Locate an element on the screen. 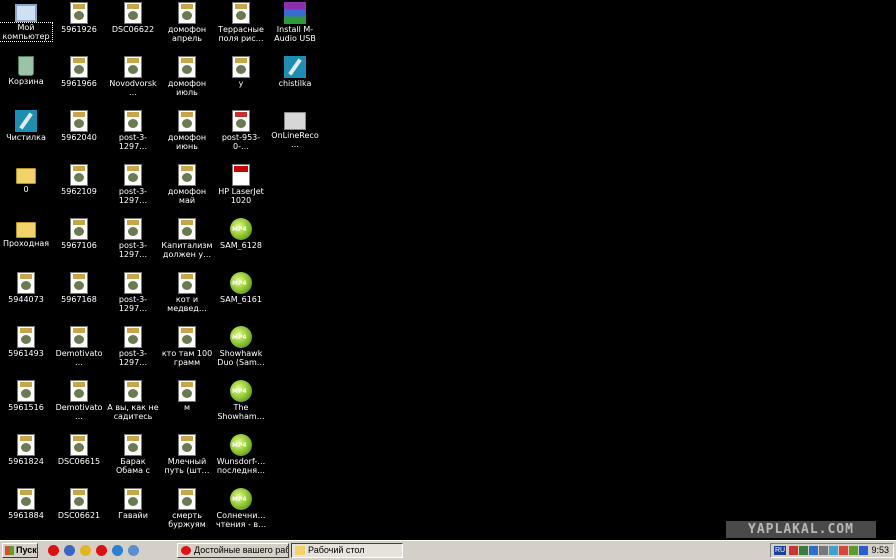 The image size is (896, 560). desktop-icon: 5967106 is located at coordinates (79, 244).